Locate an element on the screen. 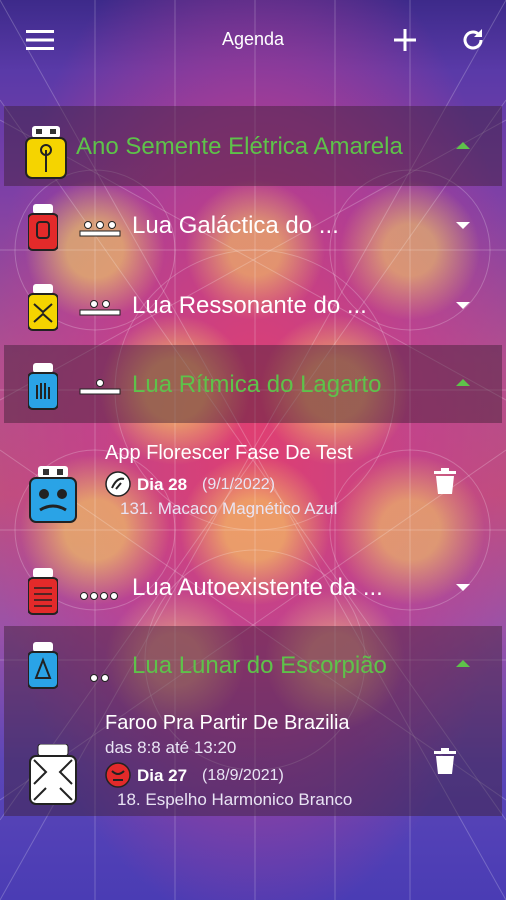 The image size is (506, 900). plus-icon is located at coordinates (405, 40).